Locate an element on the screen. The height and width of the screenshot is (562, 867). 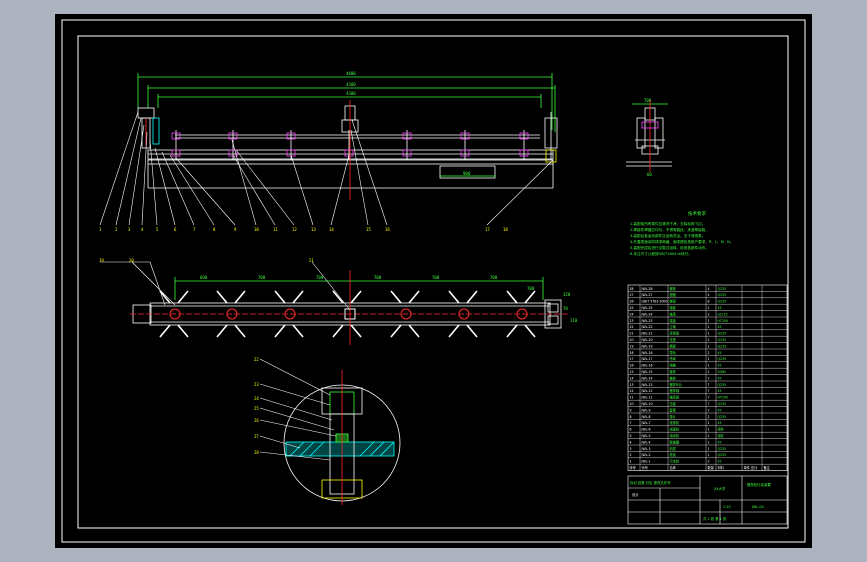
bom-cell-code: JWL-6 is located at coordinates (646, 430).